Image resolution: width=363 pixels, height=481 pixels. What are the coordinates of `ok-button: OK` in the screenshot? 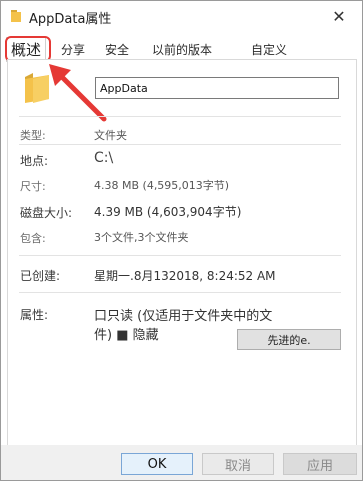 It's located at (157, 464).